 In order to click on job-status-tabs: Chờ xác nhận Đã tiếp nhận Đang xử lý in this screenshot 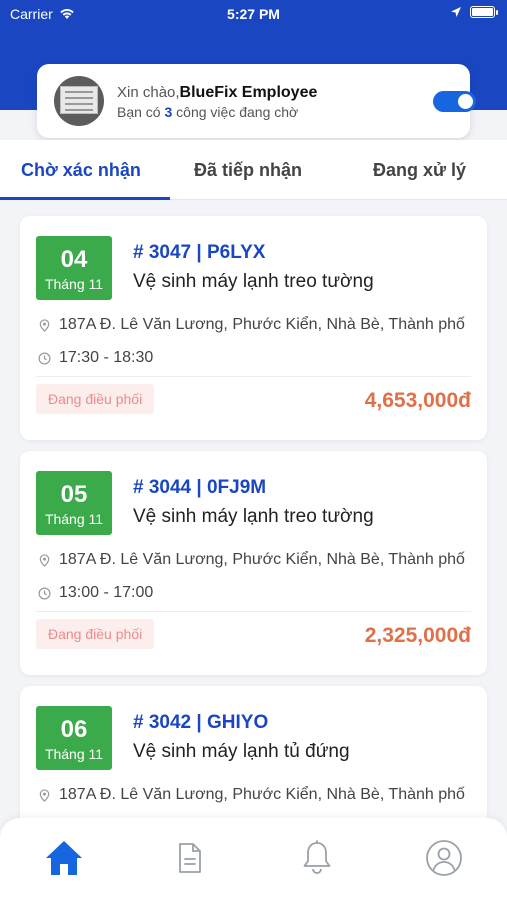, I will do `click(253, 170)`.